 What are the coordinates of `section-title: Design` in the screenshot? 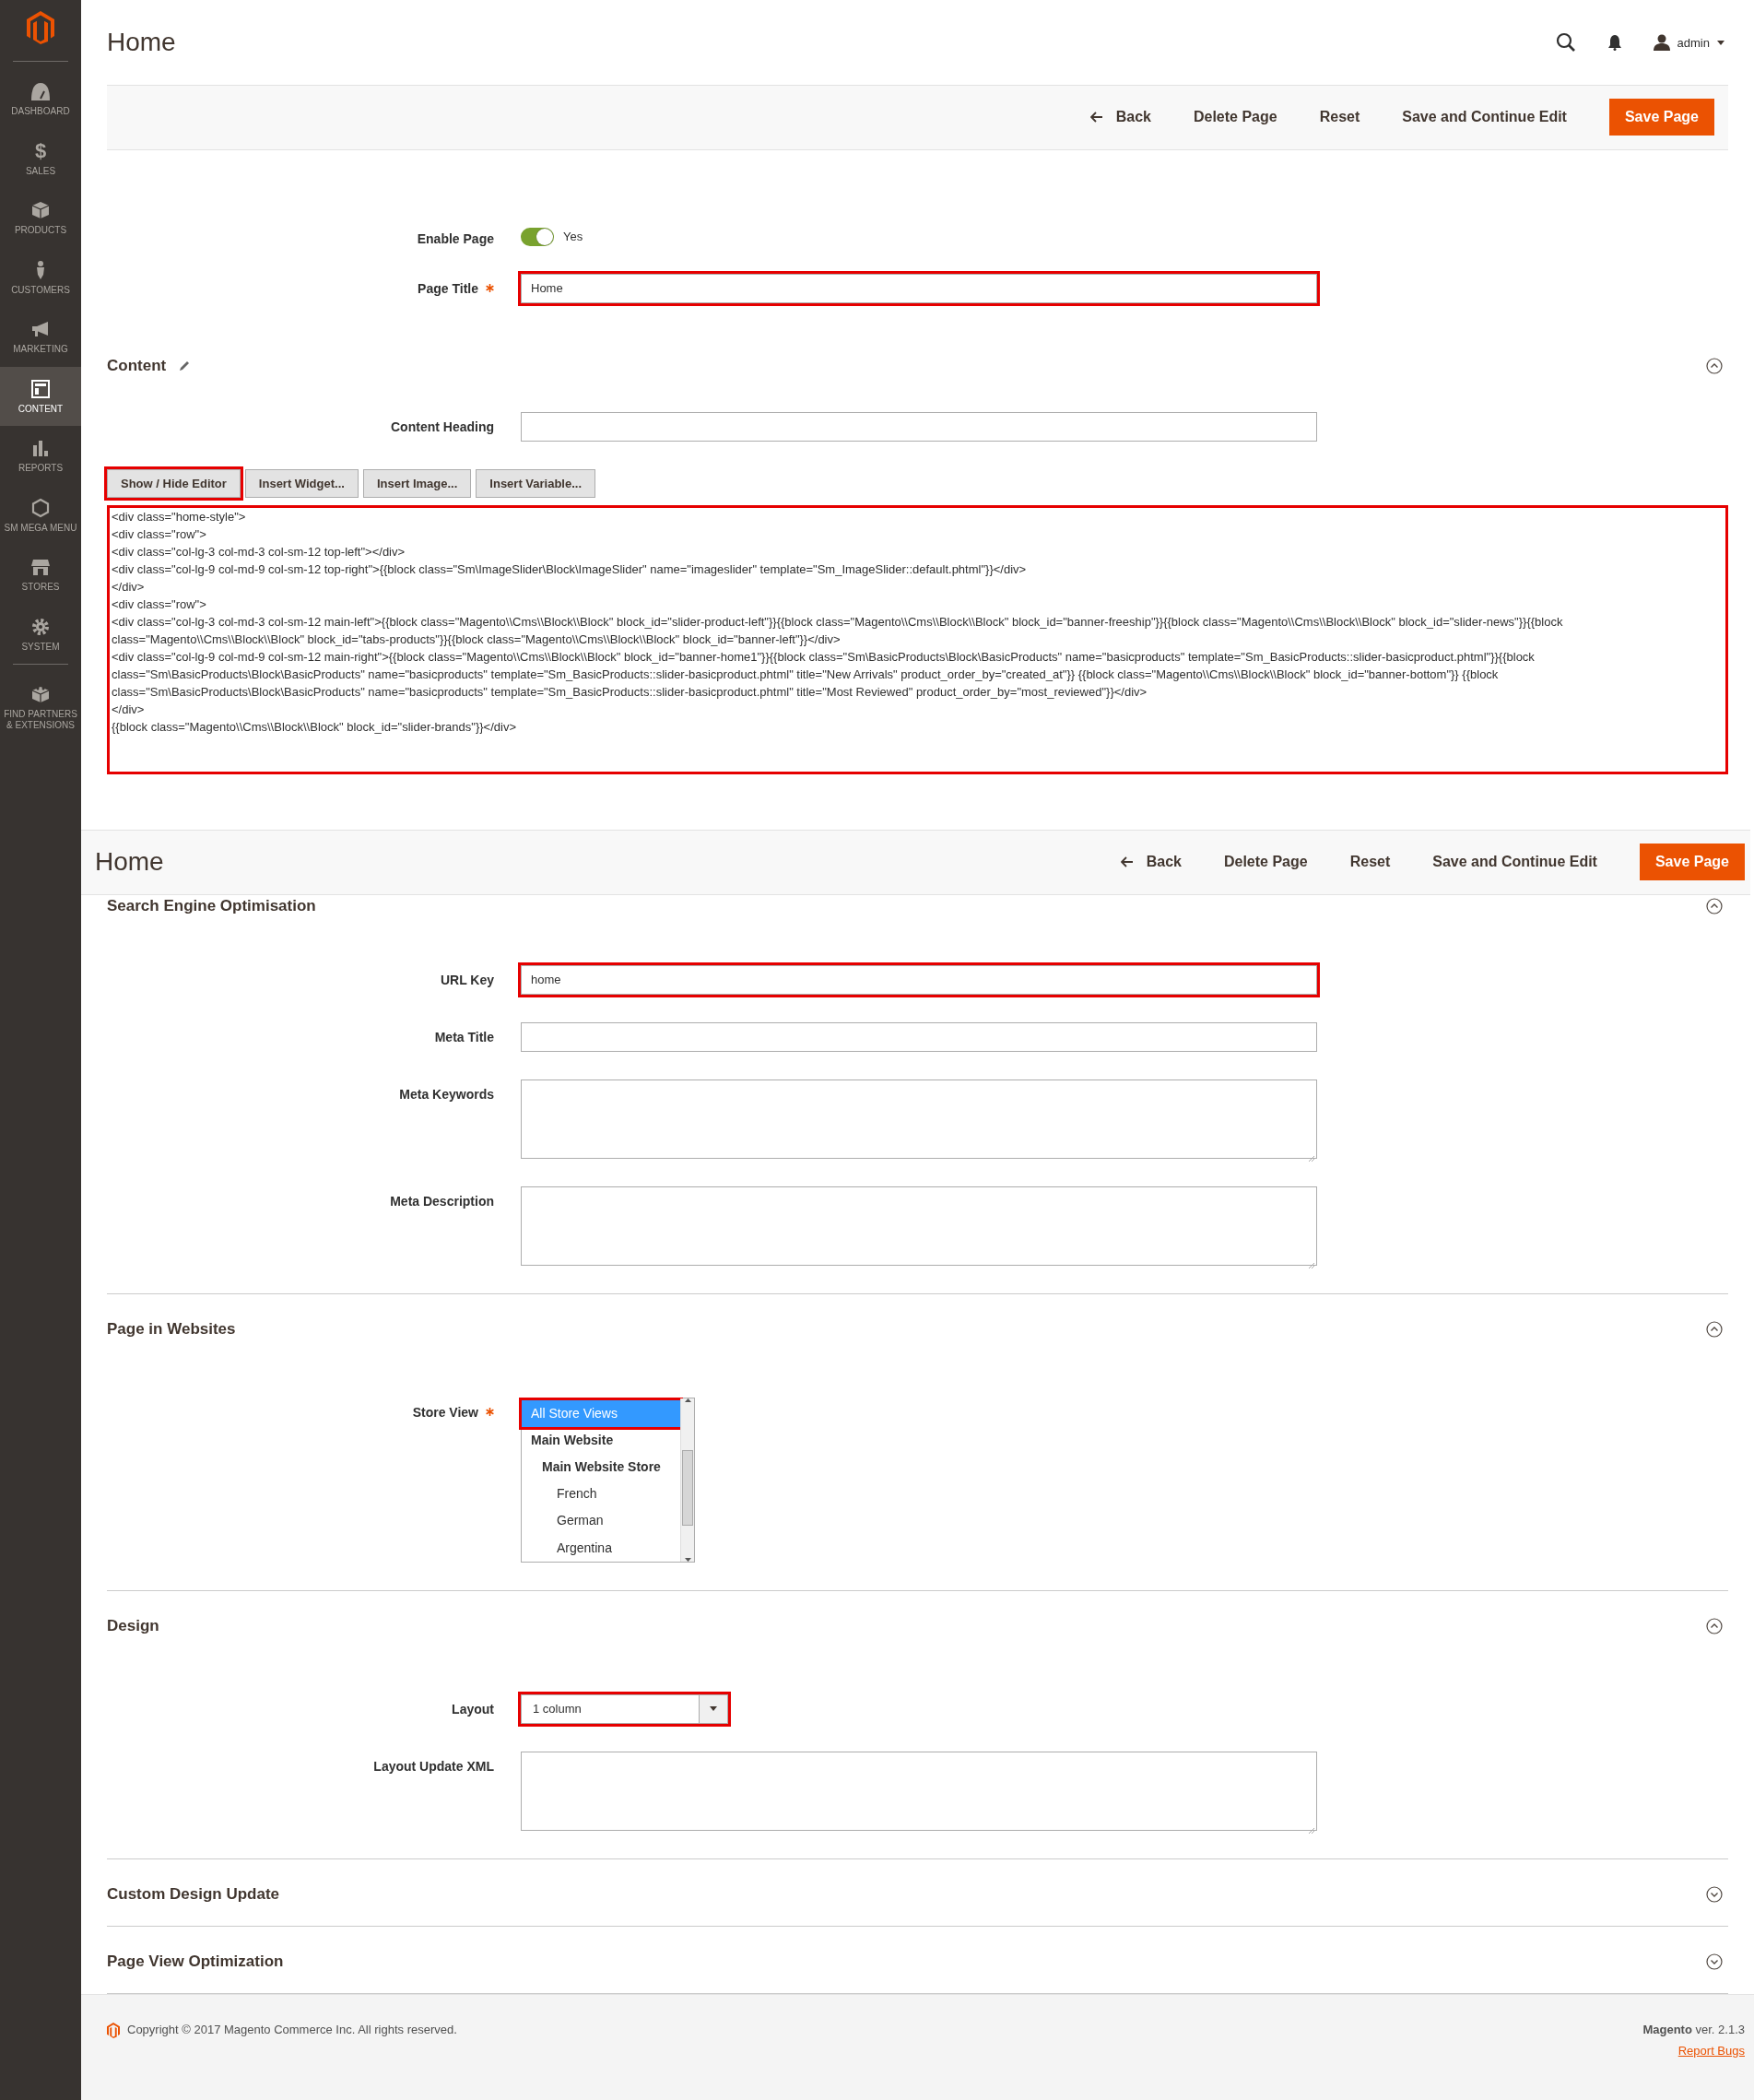 It's located at (133, 1626).